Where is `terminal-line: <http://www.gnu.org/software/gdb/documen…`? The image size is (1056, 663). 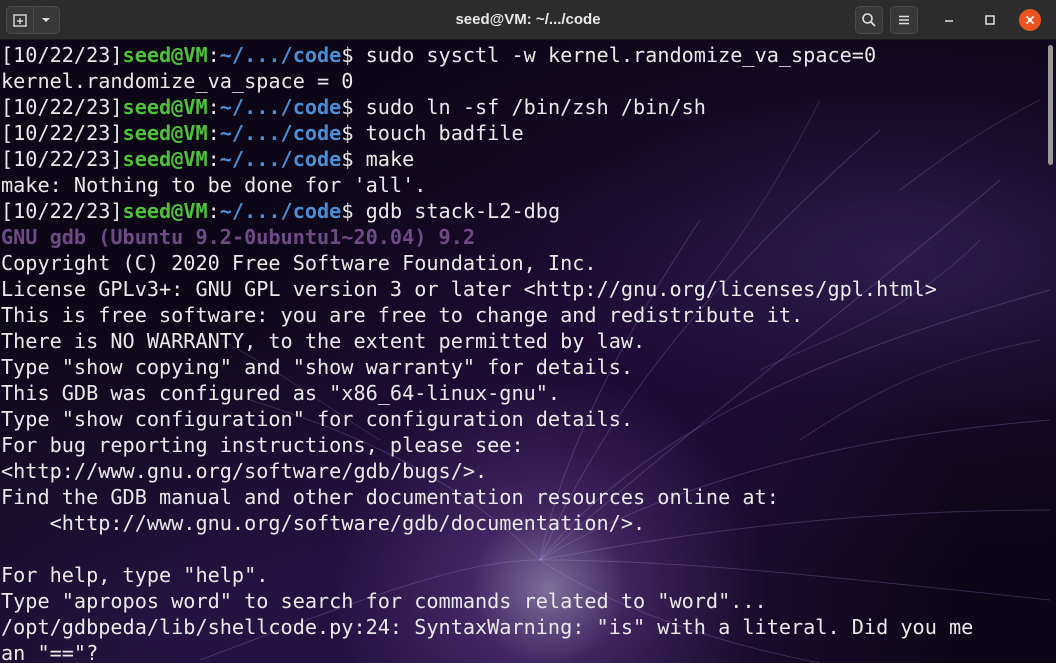
terminal-line: <http://www.gnu.org/software/gdb/documen… is located at coordinates (323, 523).